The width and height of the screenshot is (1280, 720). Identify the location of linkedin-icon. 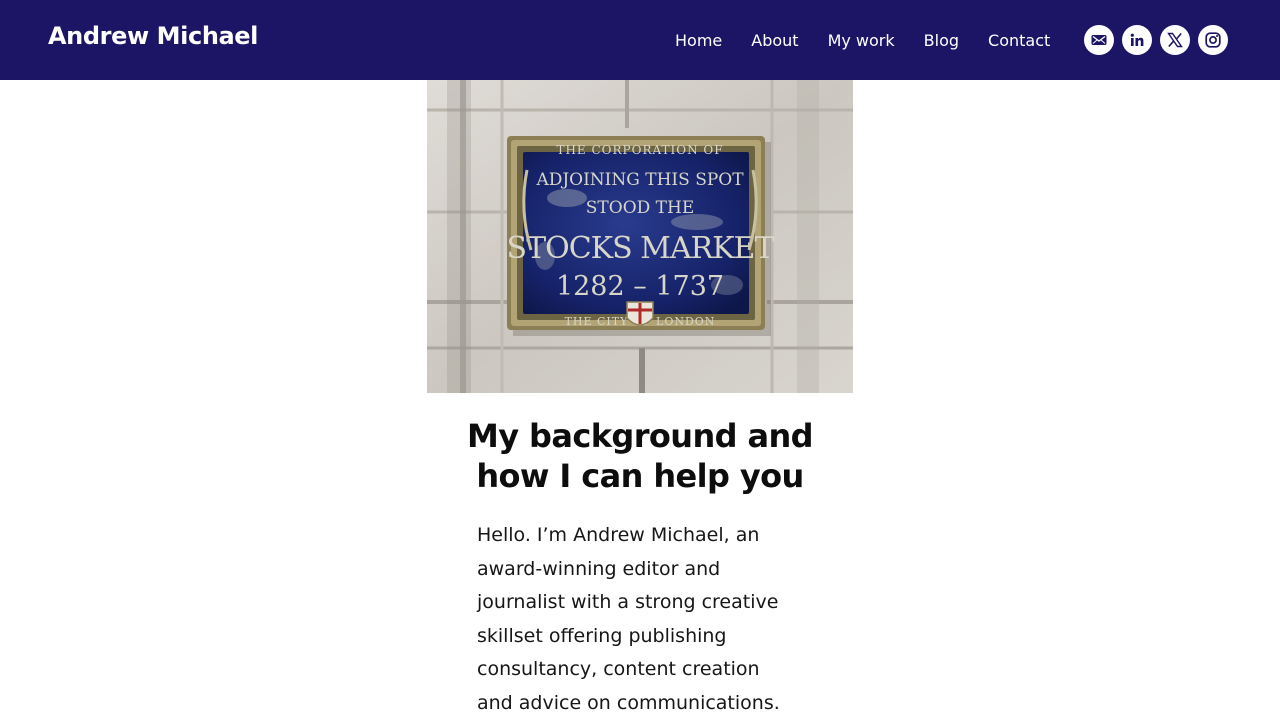
(1137, 40).